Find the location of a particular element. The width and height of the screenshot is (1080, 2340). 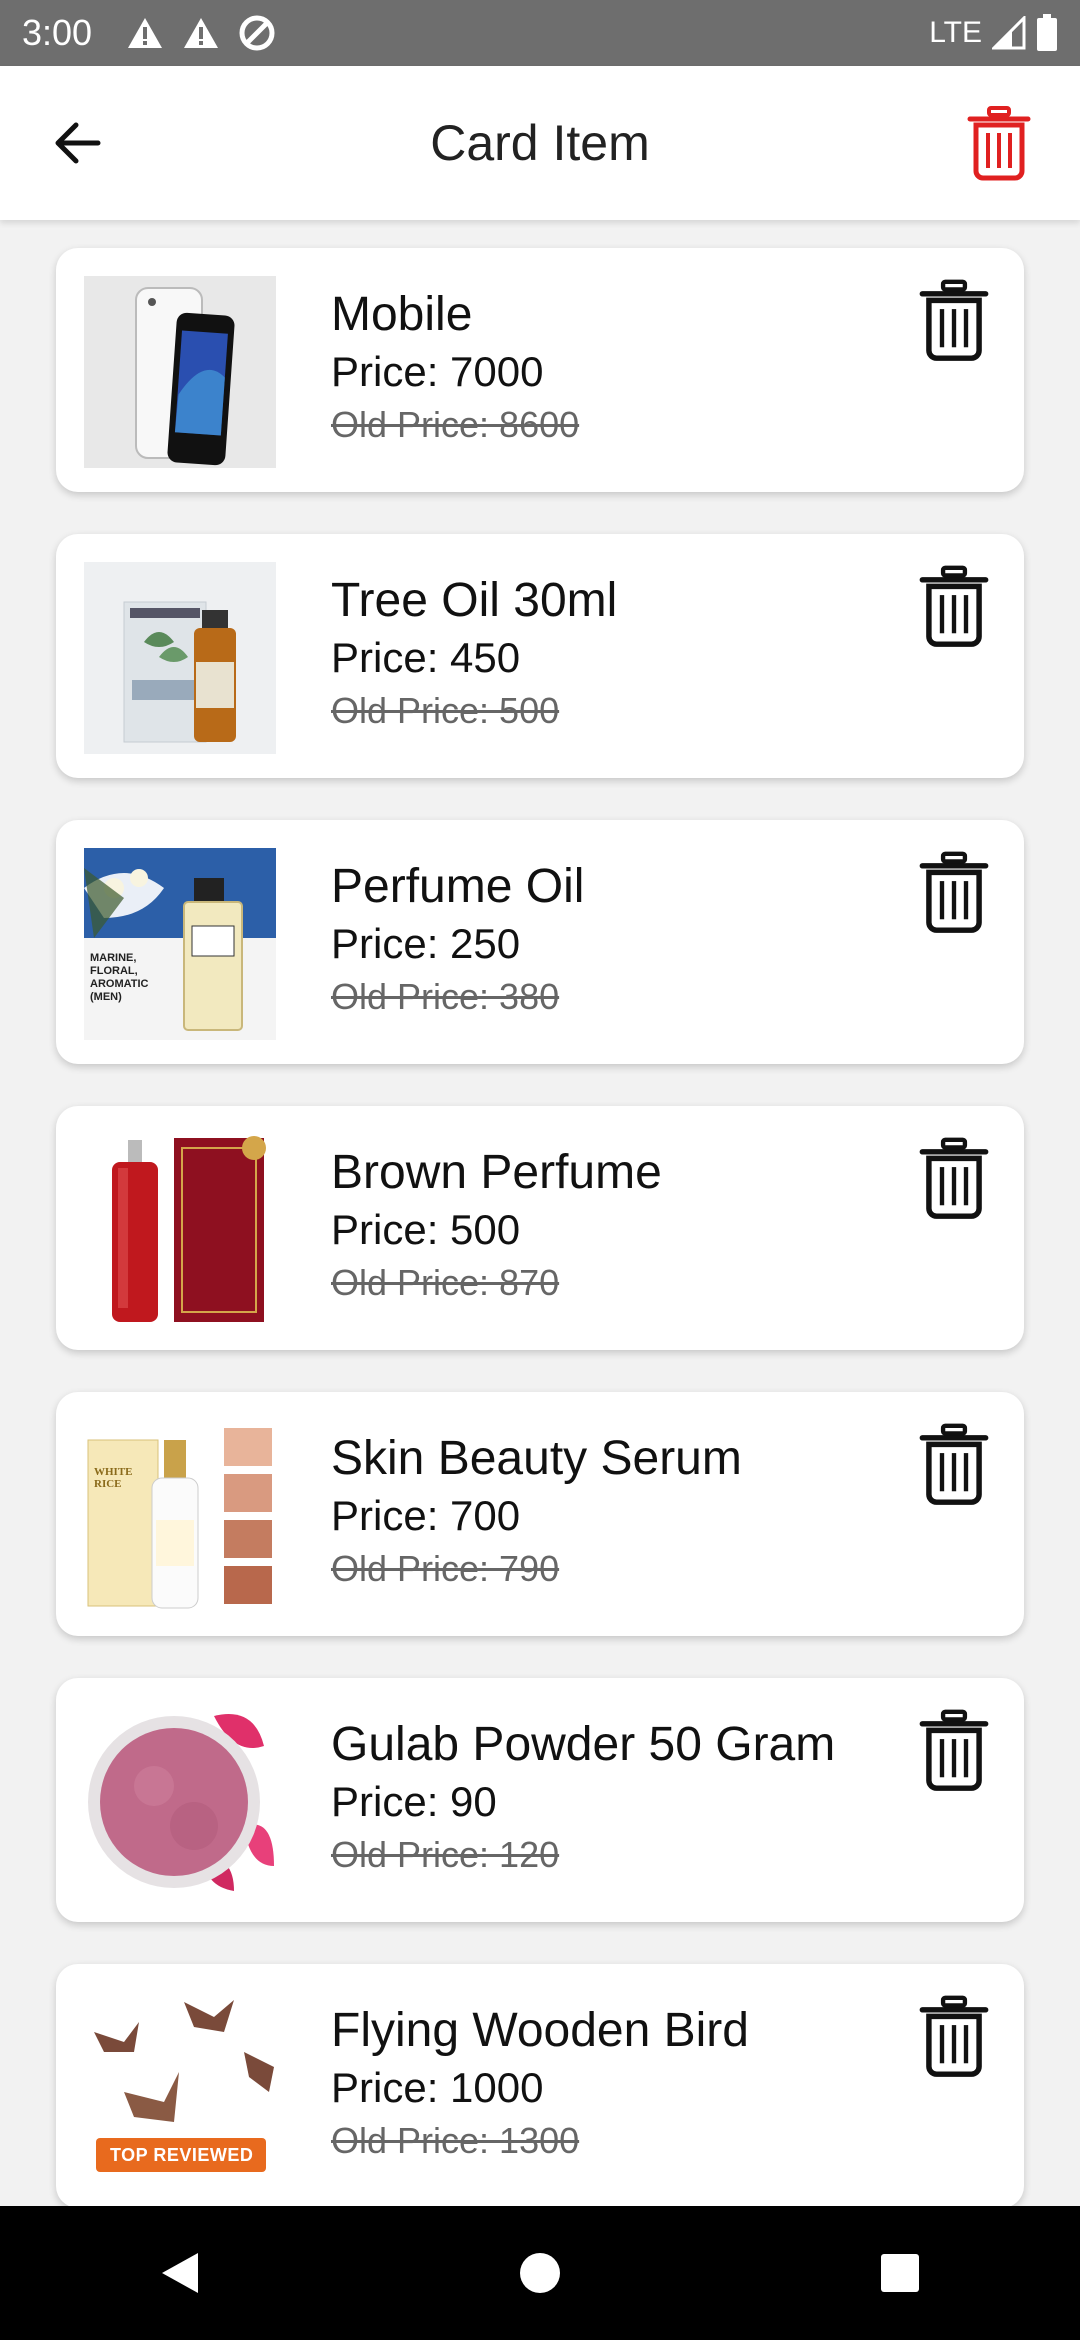

item-info: Brown Perfume Price: 500 Old Price: 870 is located at coordinates (496, 1226).